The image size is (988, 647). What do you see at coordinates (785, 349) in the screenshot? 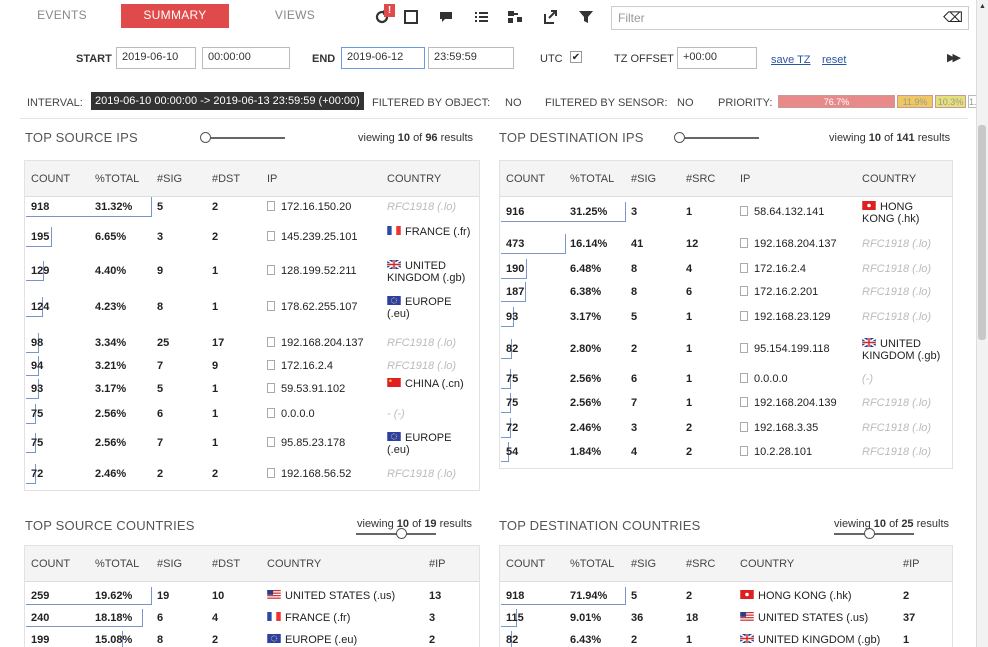
I see `ip-cell: 95.154.199.118` at bounding box center [785, 349].